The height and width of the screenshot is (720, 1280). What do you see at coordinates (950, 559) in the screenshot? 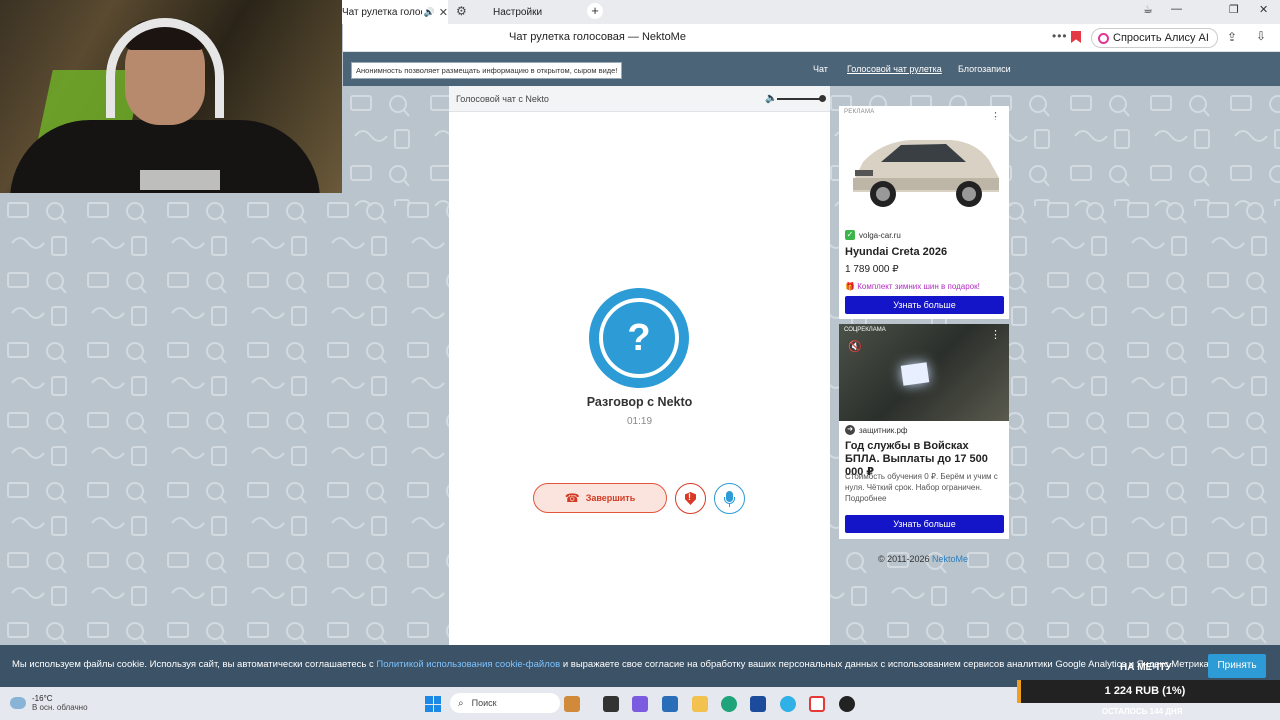
I see `brand-link: NektoMe` at bounding box center [950, 559].